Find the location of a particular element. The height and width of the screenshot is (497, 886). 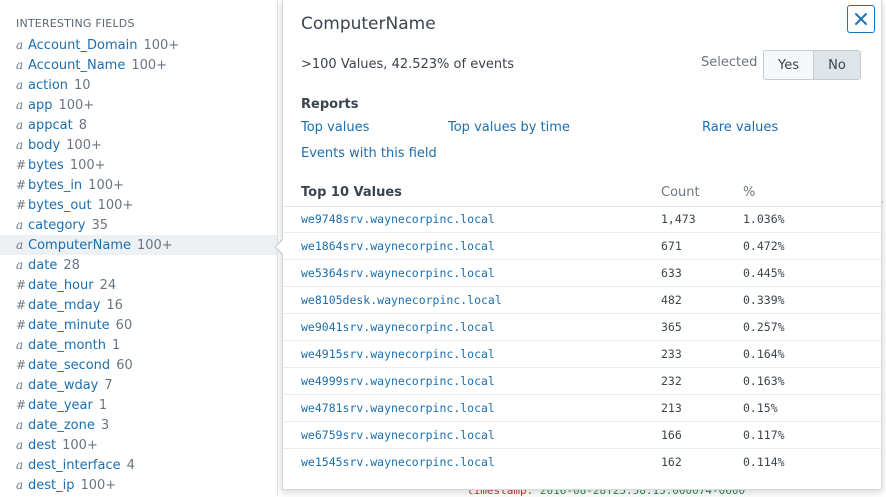

field-count: 16 is located at coordinates (114, 305).